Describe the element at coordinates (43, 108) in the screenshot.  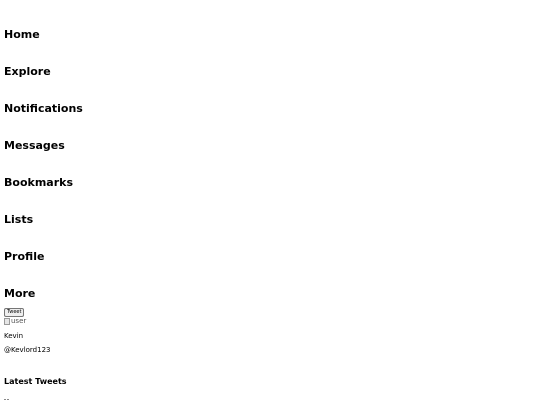
I see `nav-item-notifications: Notifications` at that location.